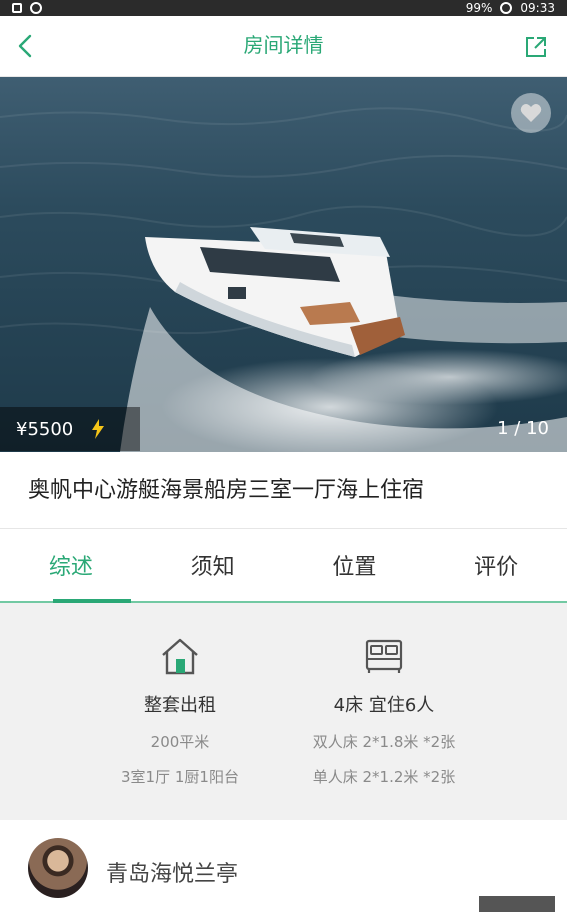 The width and height of the screenshot is (567, 912). Describe the element at coordinates (496, 565) in the screenshot. I see `tab-reviews: 评价` at that location.